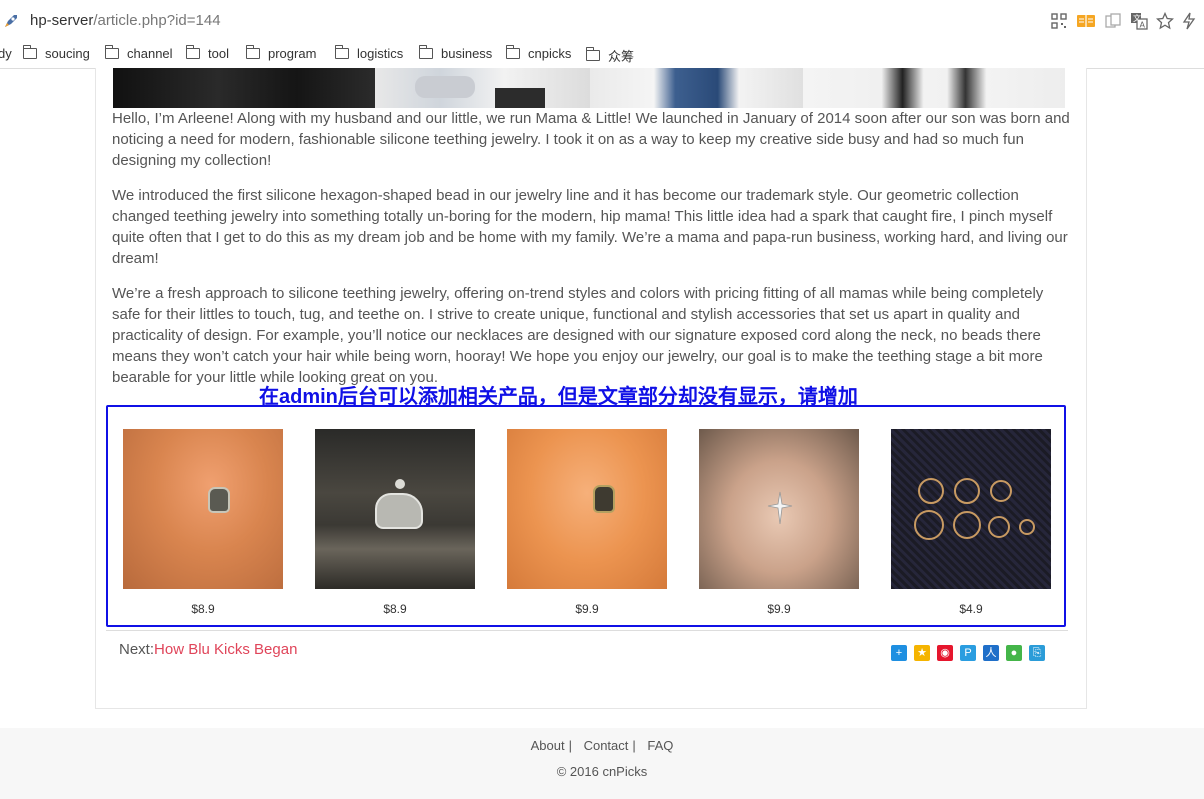  I want to click on article-banner-image, so click(590, 88).